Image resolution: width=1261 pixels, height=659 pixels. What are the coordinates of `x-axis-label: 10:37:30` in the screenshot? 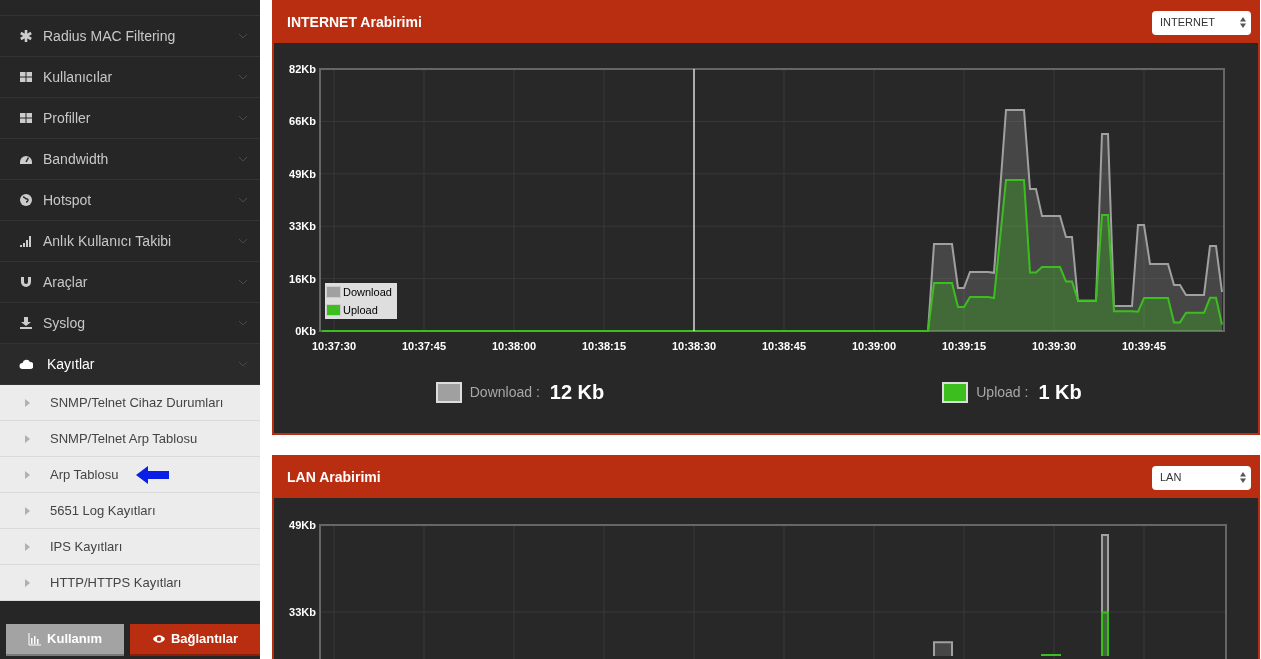 It's located at (334, 346).